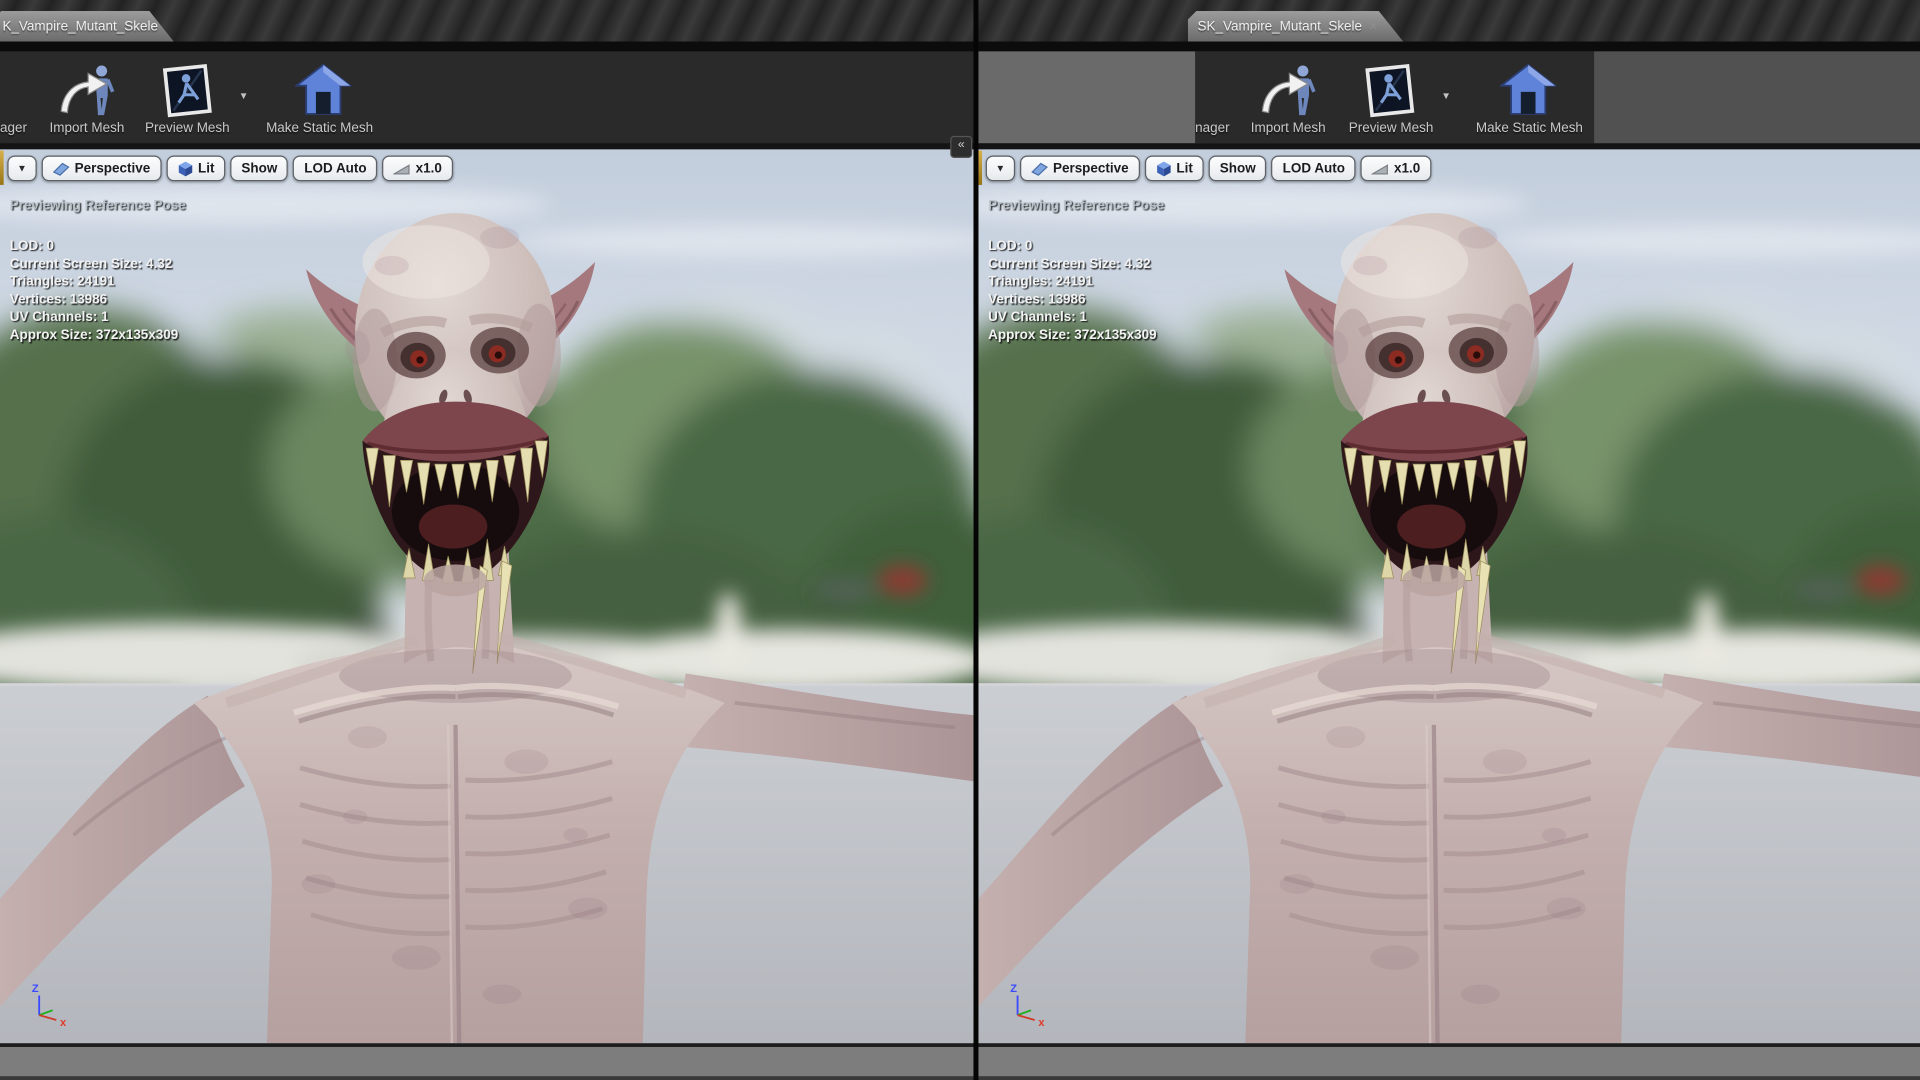 The width and height of the screenshot is (1920, 1080). I want to click on clipped-toolbar-label: ager, so click(13, 128).